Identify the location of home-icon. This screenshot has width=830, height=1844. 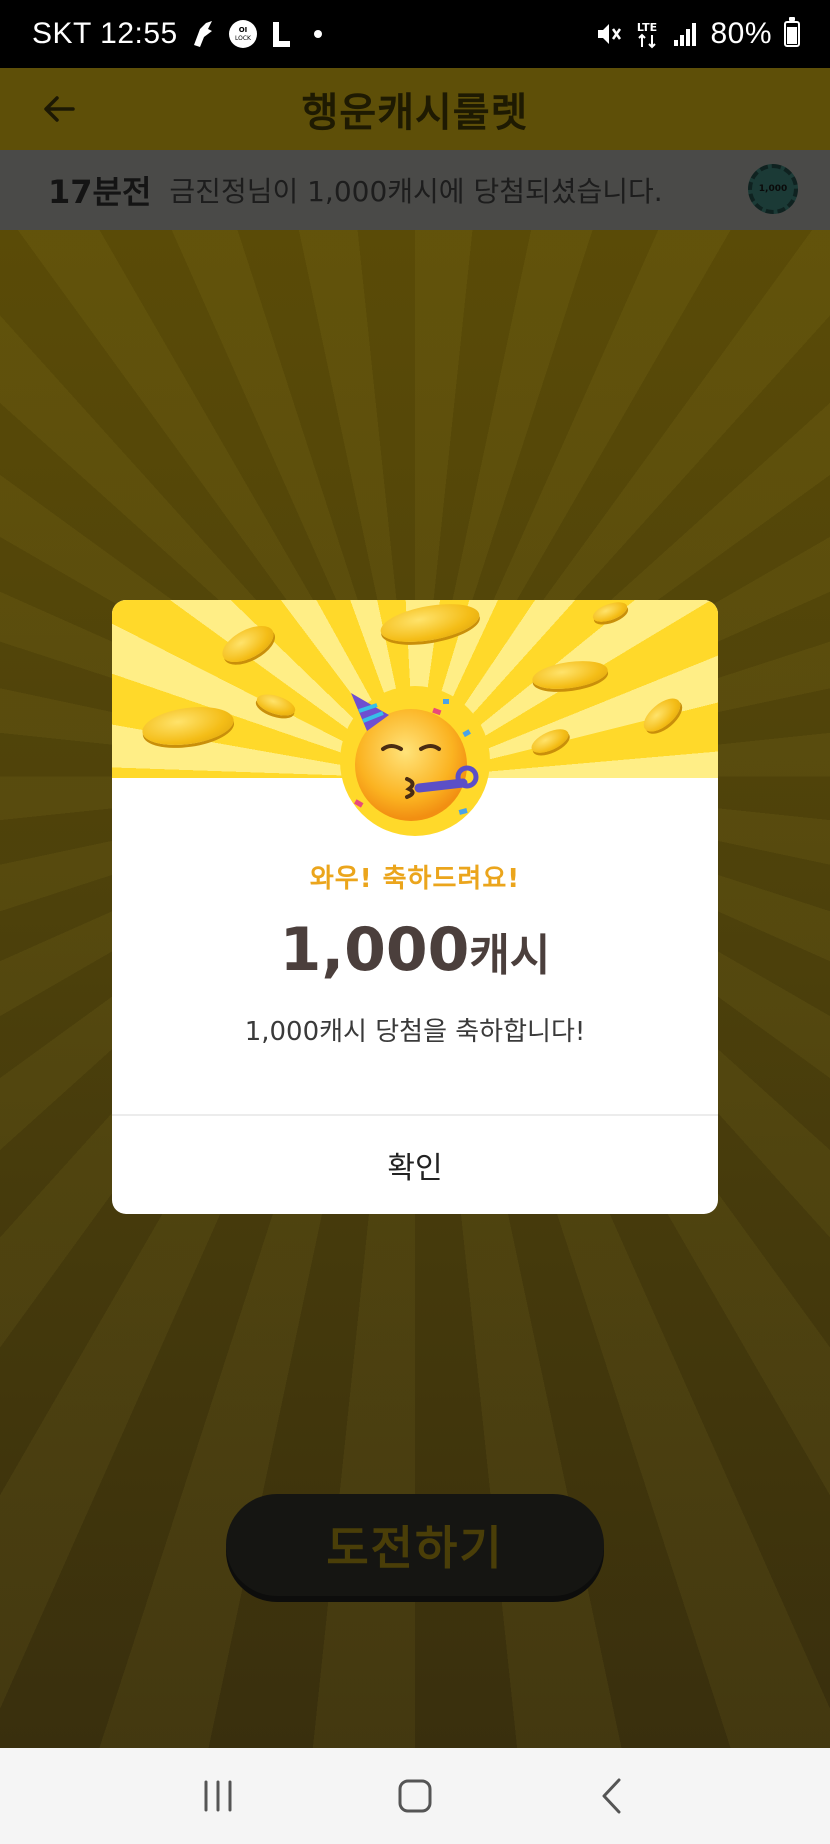
(415, 1796).